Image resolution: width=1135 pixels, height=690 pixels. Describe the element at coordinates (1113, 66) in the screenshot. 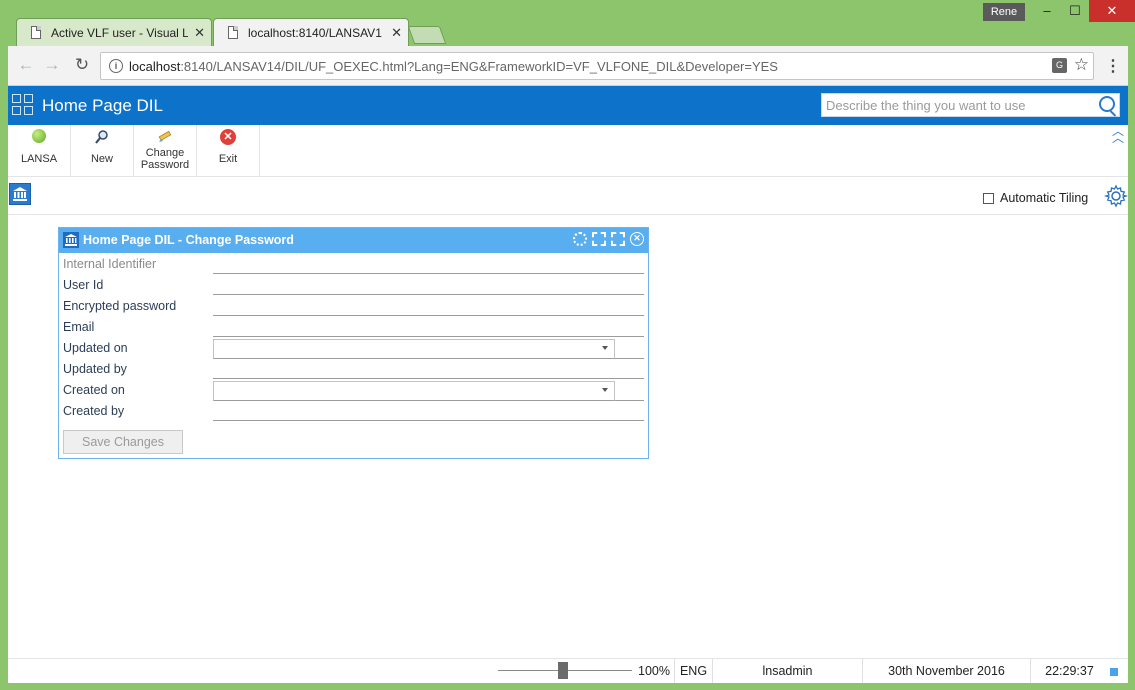

I see `browser-menu-icon: ⋮` at that location.